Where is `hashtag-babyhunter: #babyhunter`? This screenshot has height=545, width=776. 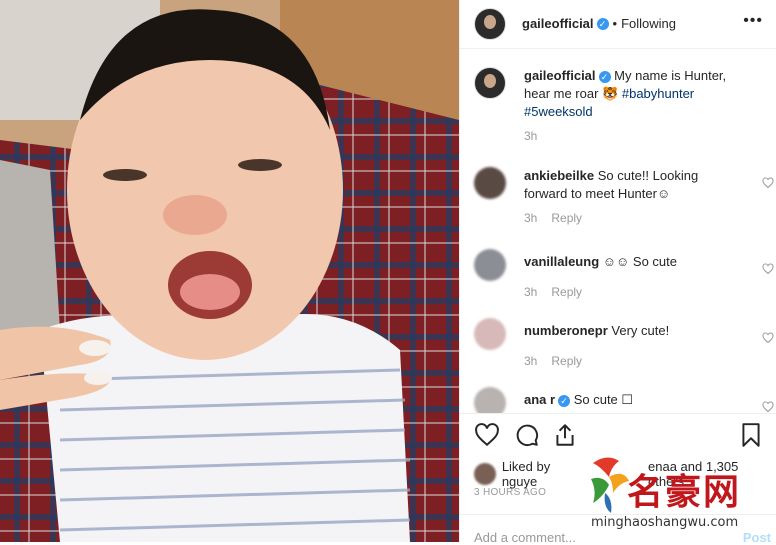 hashtag-babyhunter: #babyhunter is located at coordinates (658, 93).